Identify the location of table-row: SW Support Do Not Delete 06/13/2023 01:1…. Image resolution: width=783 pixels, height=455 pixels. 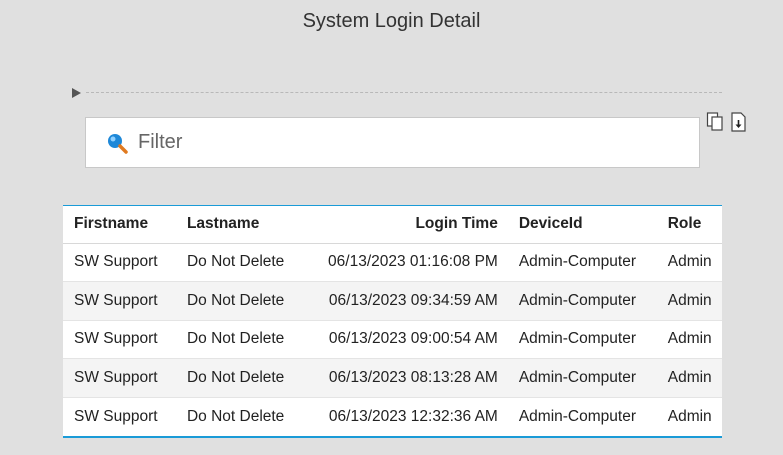
(392, 262).